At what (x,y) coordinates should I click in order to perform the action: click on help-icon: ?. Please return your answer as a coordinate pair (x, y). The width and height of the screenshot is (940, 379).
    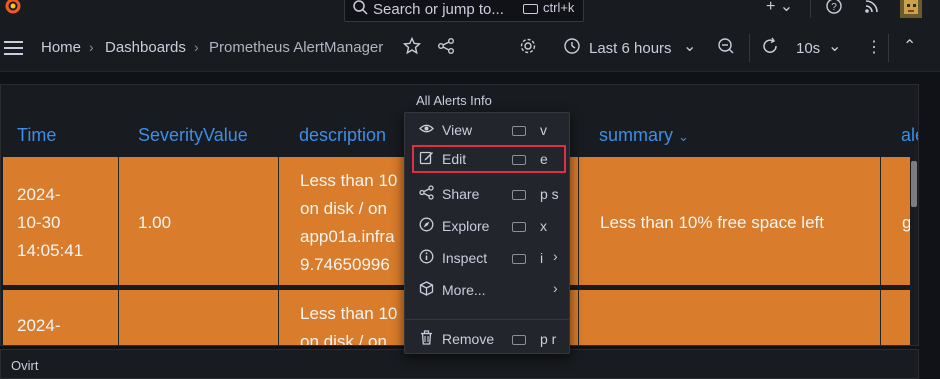
    Looking at the image, I should click on (834, 7).